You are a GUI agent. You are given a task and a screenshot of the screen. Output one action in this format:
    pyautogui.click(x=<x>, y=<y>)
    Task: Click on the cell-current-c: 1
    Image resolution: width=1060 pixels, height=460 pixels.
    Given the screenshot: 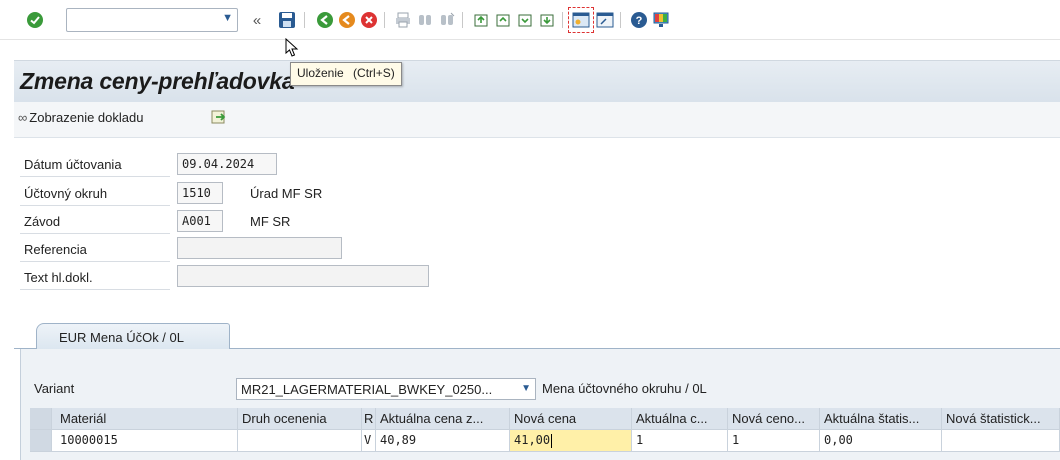 What is the action you would take?
    pyautogui.click(x=680, y=441)
    